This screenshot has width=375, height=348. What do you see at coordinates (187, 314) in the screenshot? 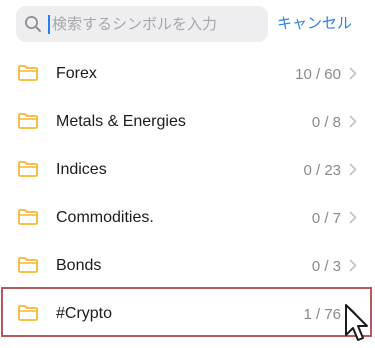
I see `folder-row-crypto: #Crypto 1 / 76` at bounding box center [187, 314].